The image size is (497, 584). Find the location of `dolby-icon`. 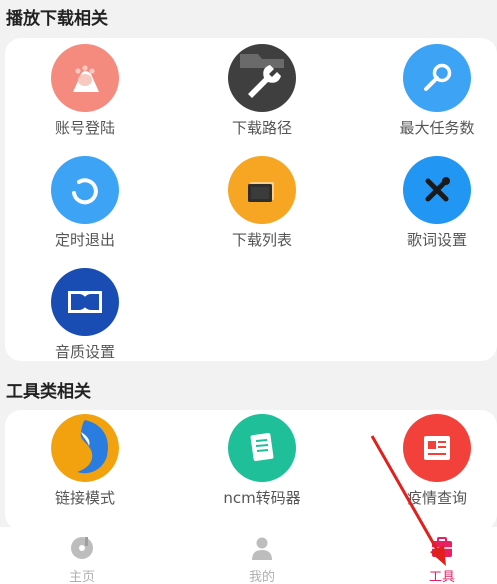

dolby-icon is located at coordinates (85, 302).